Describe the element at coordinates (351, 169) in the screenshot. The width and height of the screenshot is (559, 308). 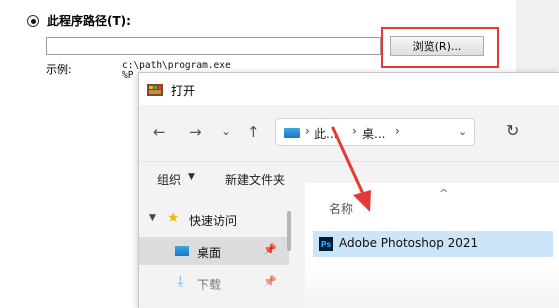
I see `annotation-arrow` at that location.